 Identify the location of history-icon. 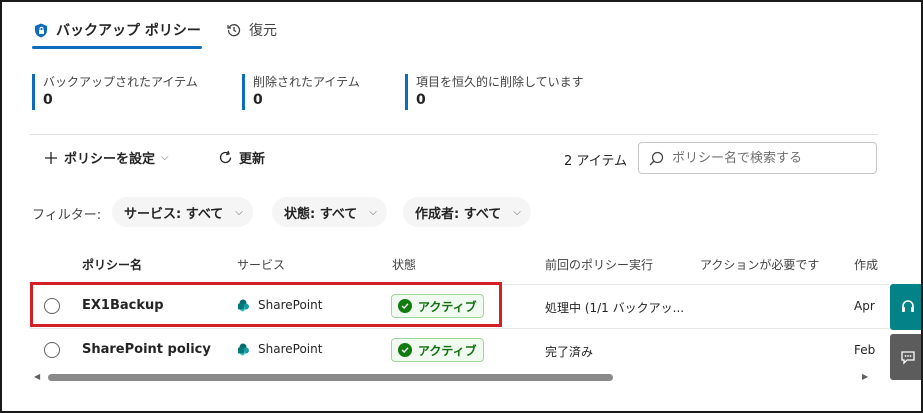
(234, 30).